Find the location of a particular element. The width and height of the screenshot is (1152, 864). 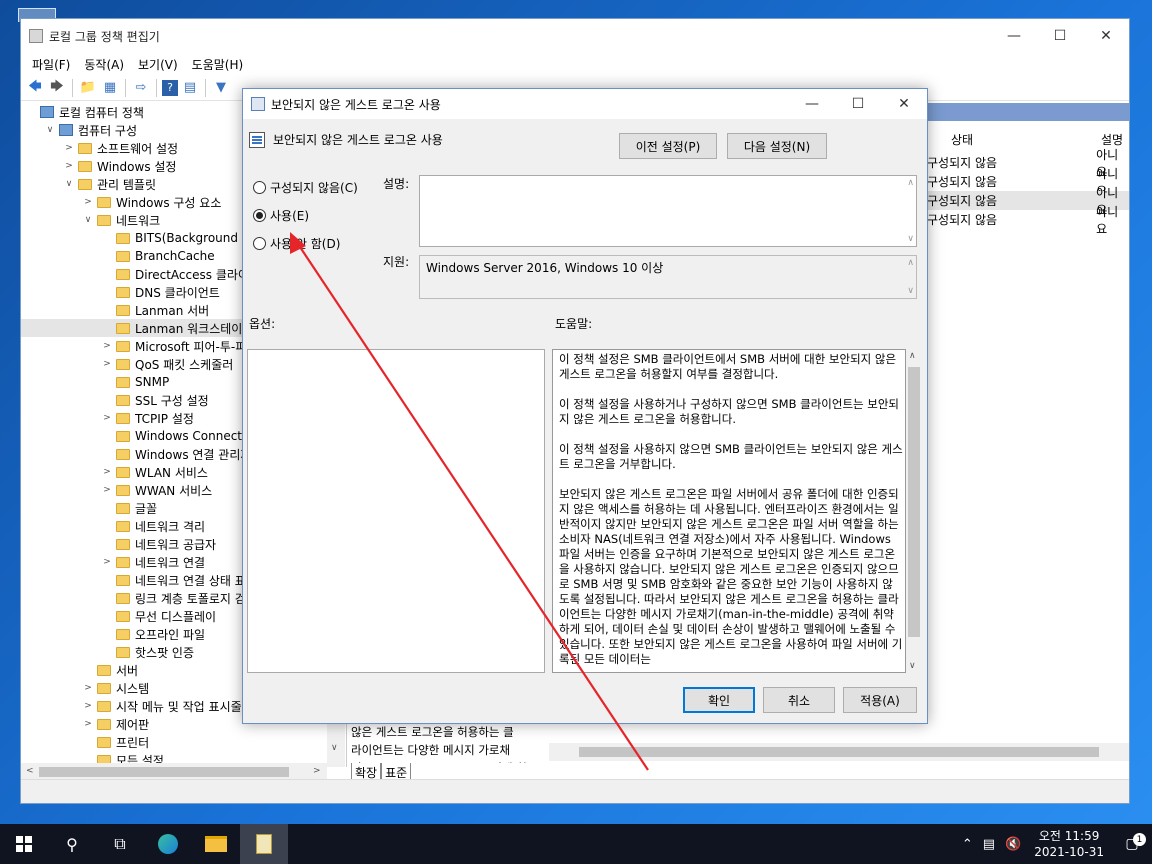

task-view-icon: ⧉ is located at coordinates (120, 844).